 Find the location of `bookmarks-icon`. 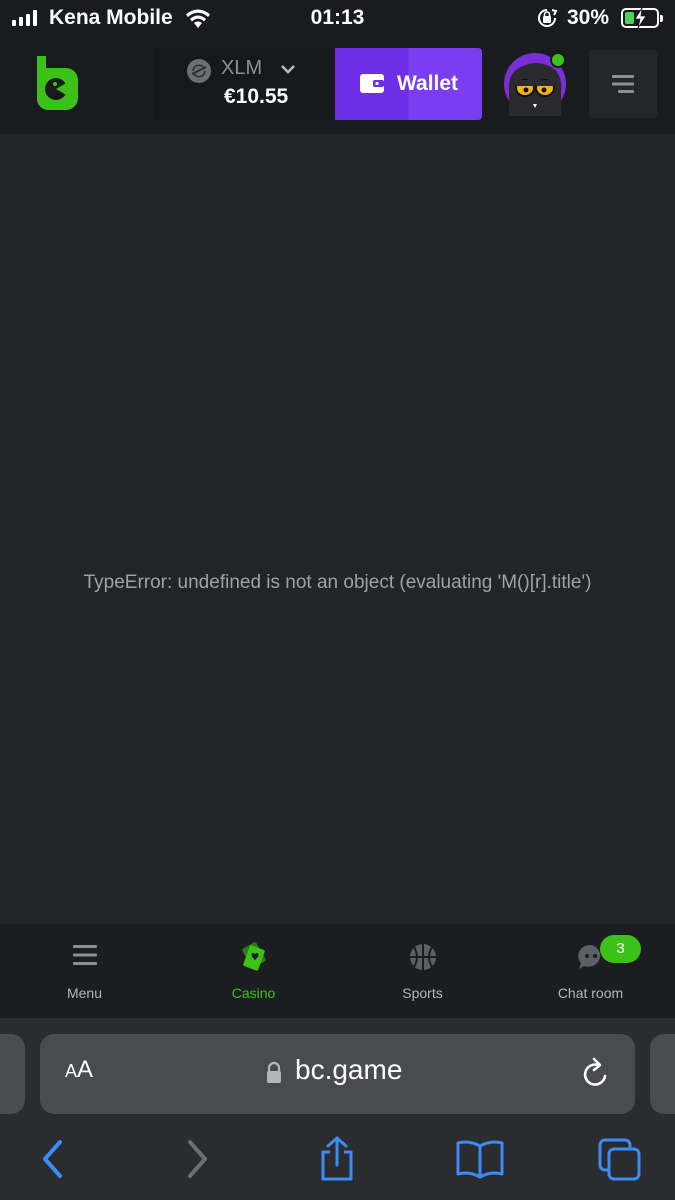

bookmarks-icon is located at coordinates (480, 1161).